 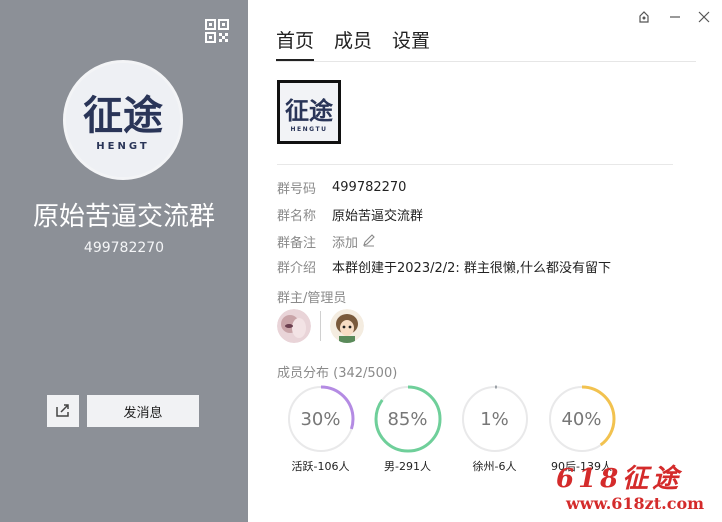 I want to click on share-icon, so click(x=63, y=411).